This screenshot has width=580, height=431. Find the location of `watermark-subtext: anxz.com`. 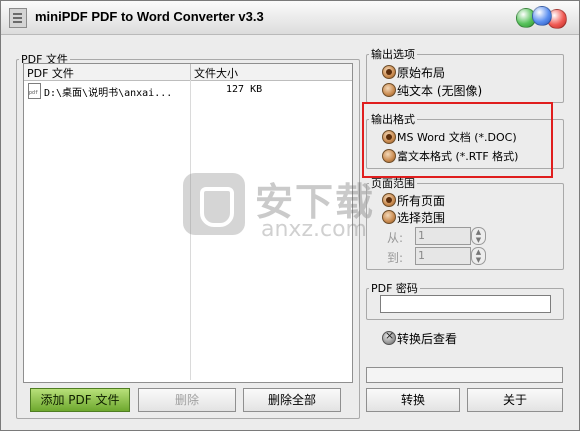

watermark-subtext: anxz.com is located at coordinates (314, 229).